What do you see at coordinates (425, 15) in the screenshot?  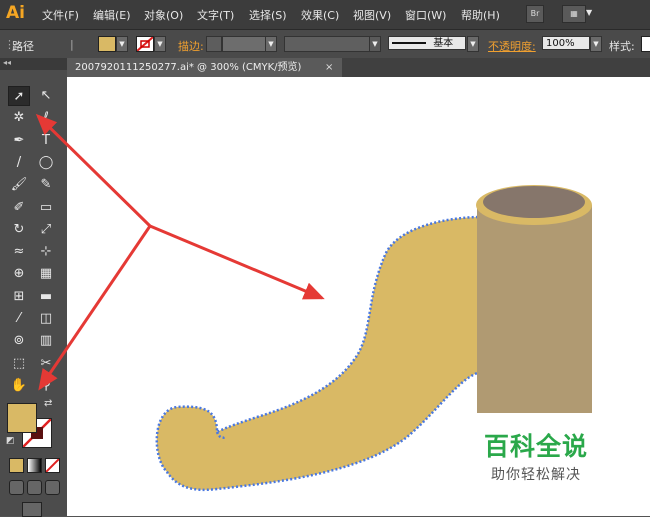 I see `menu-window: 窗口(W)` at bounding box center [425, 15].